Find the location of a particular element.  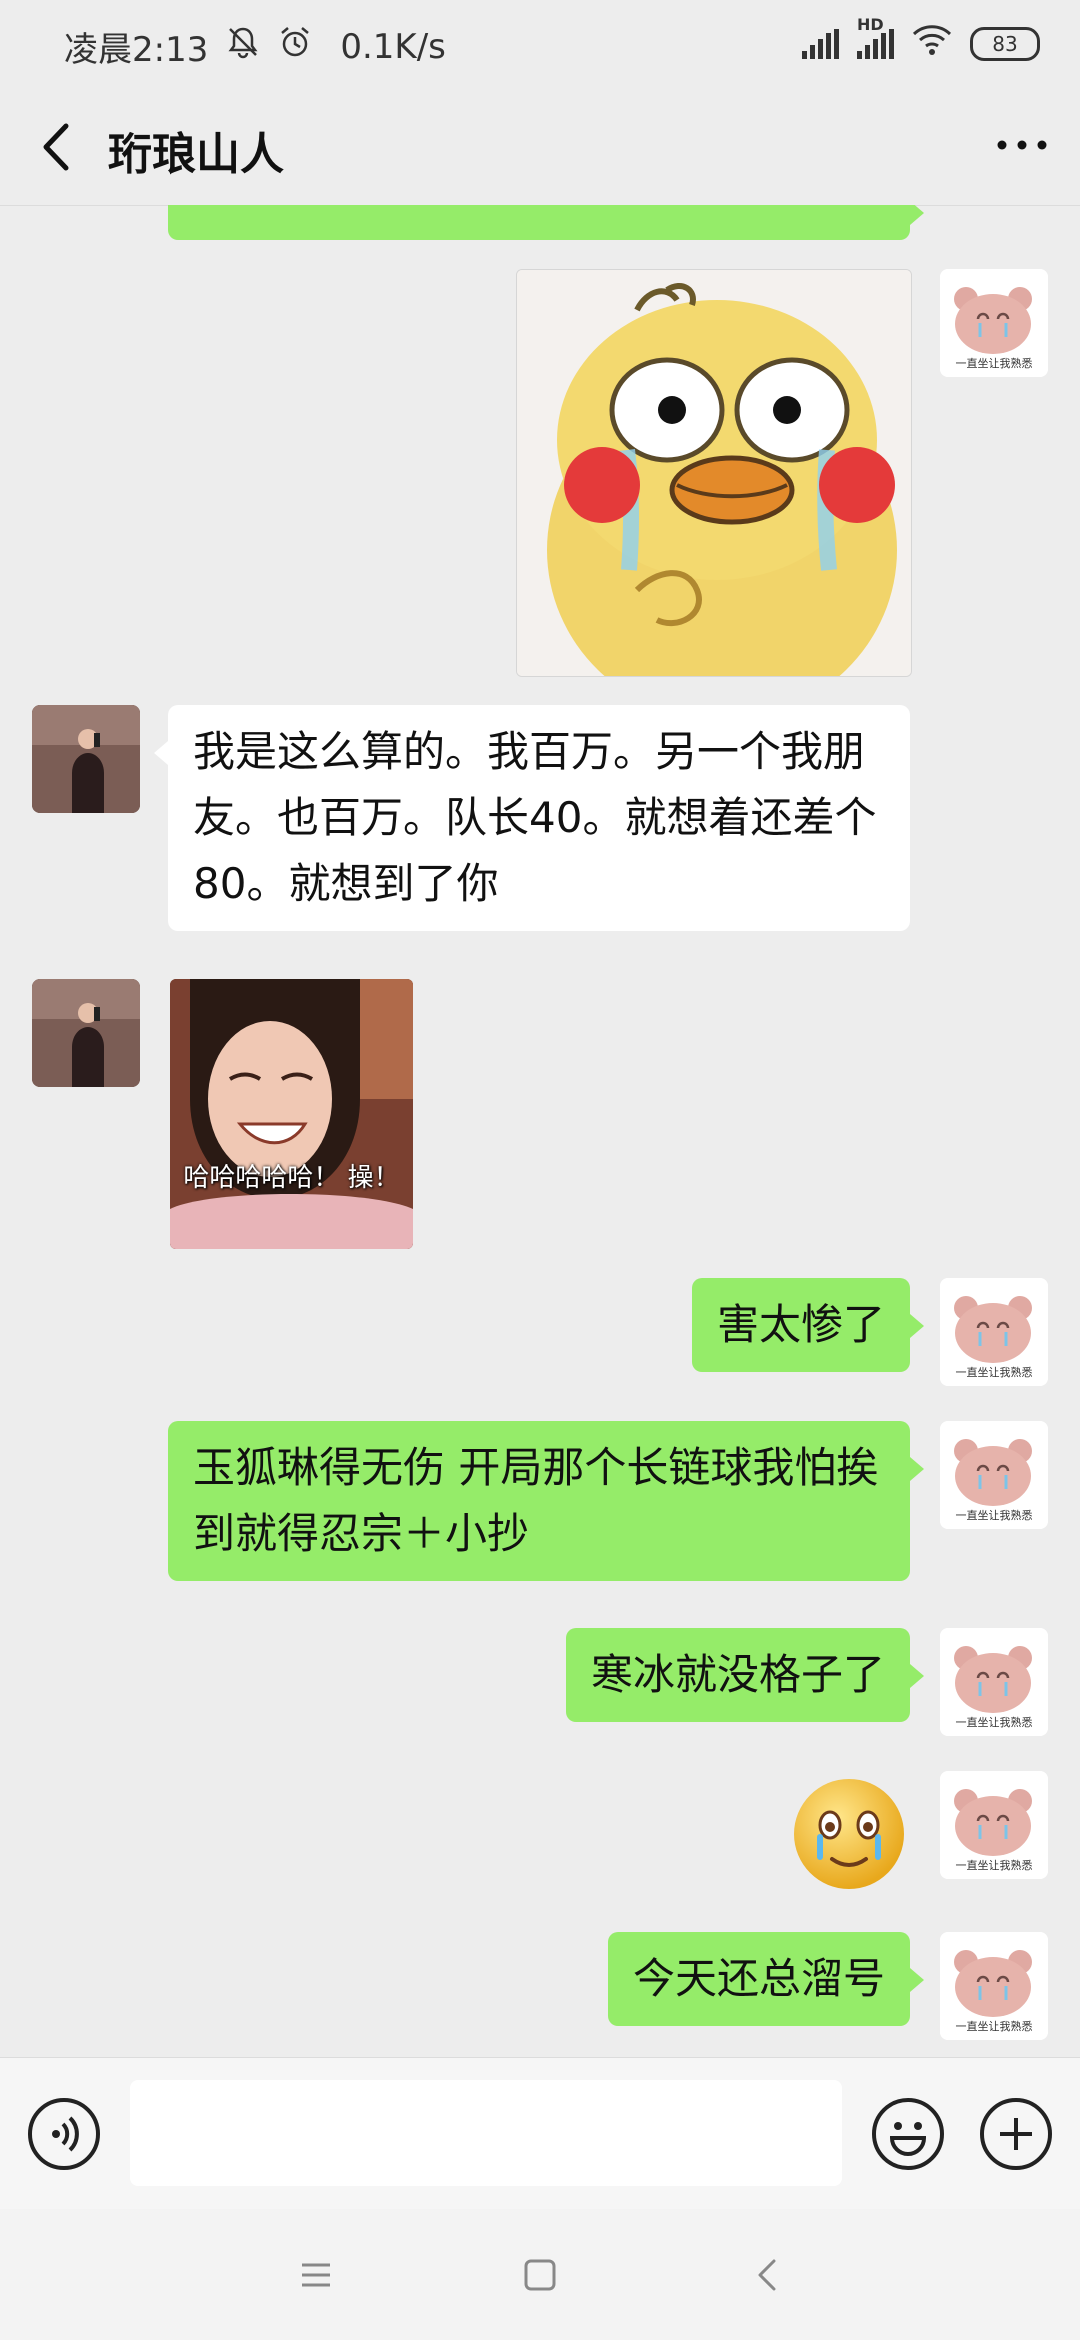

plus-icon is located at coordinates (1016, 2134).